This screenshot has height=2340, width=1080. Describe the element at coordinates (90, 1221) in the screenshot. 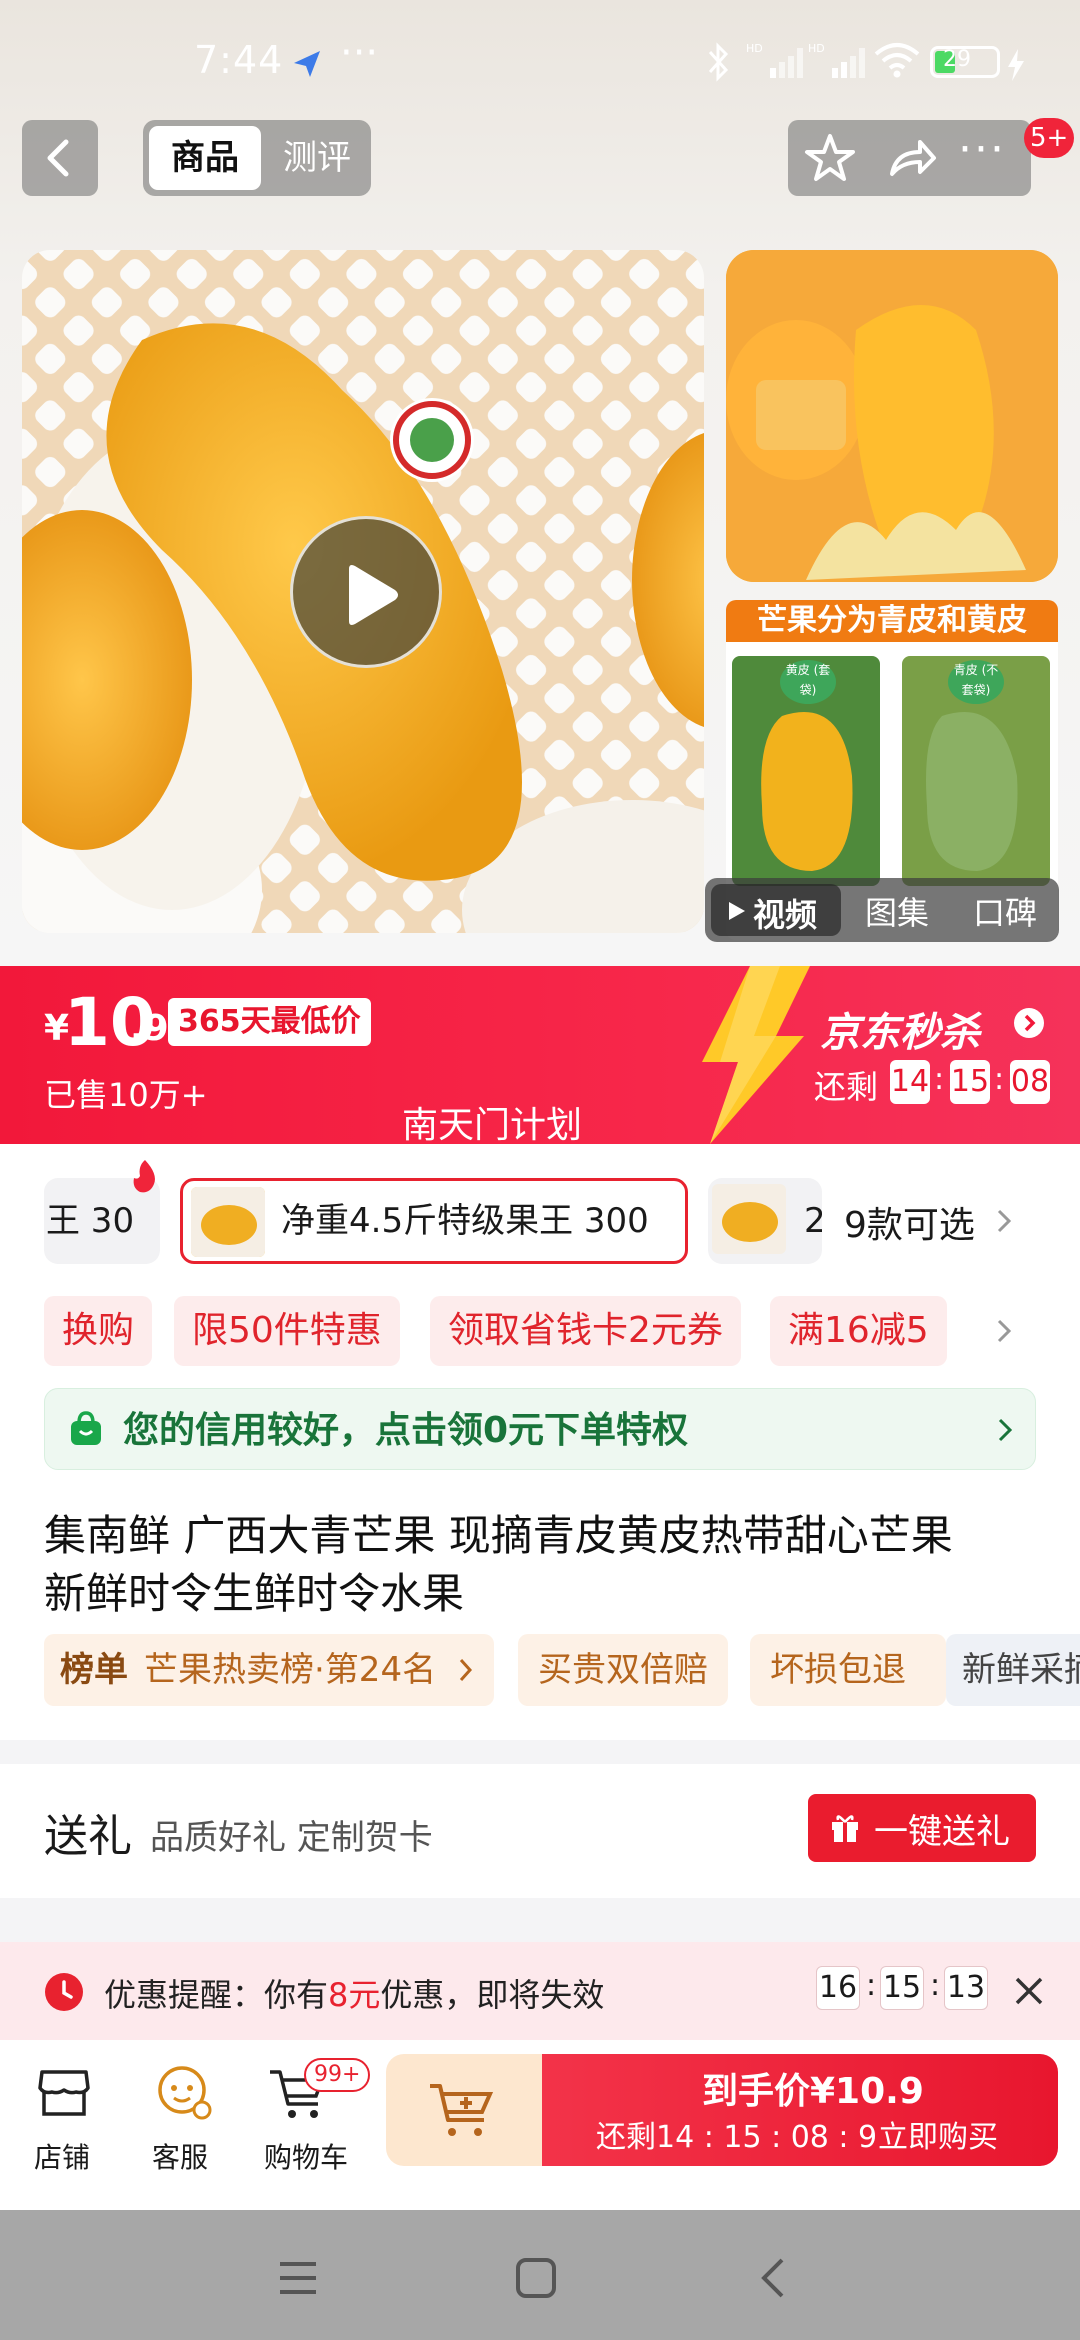

I see `variant-chip-1-label: 王 30` at that location.